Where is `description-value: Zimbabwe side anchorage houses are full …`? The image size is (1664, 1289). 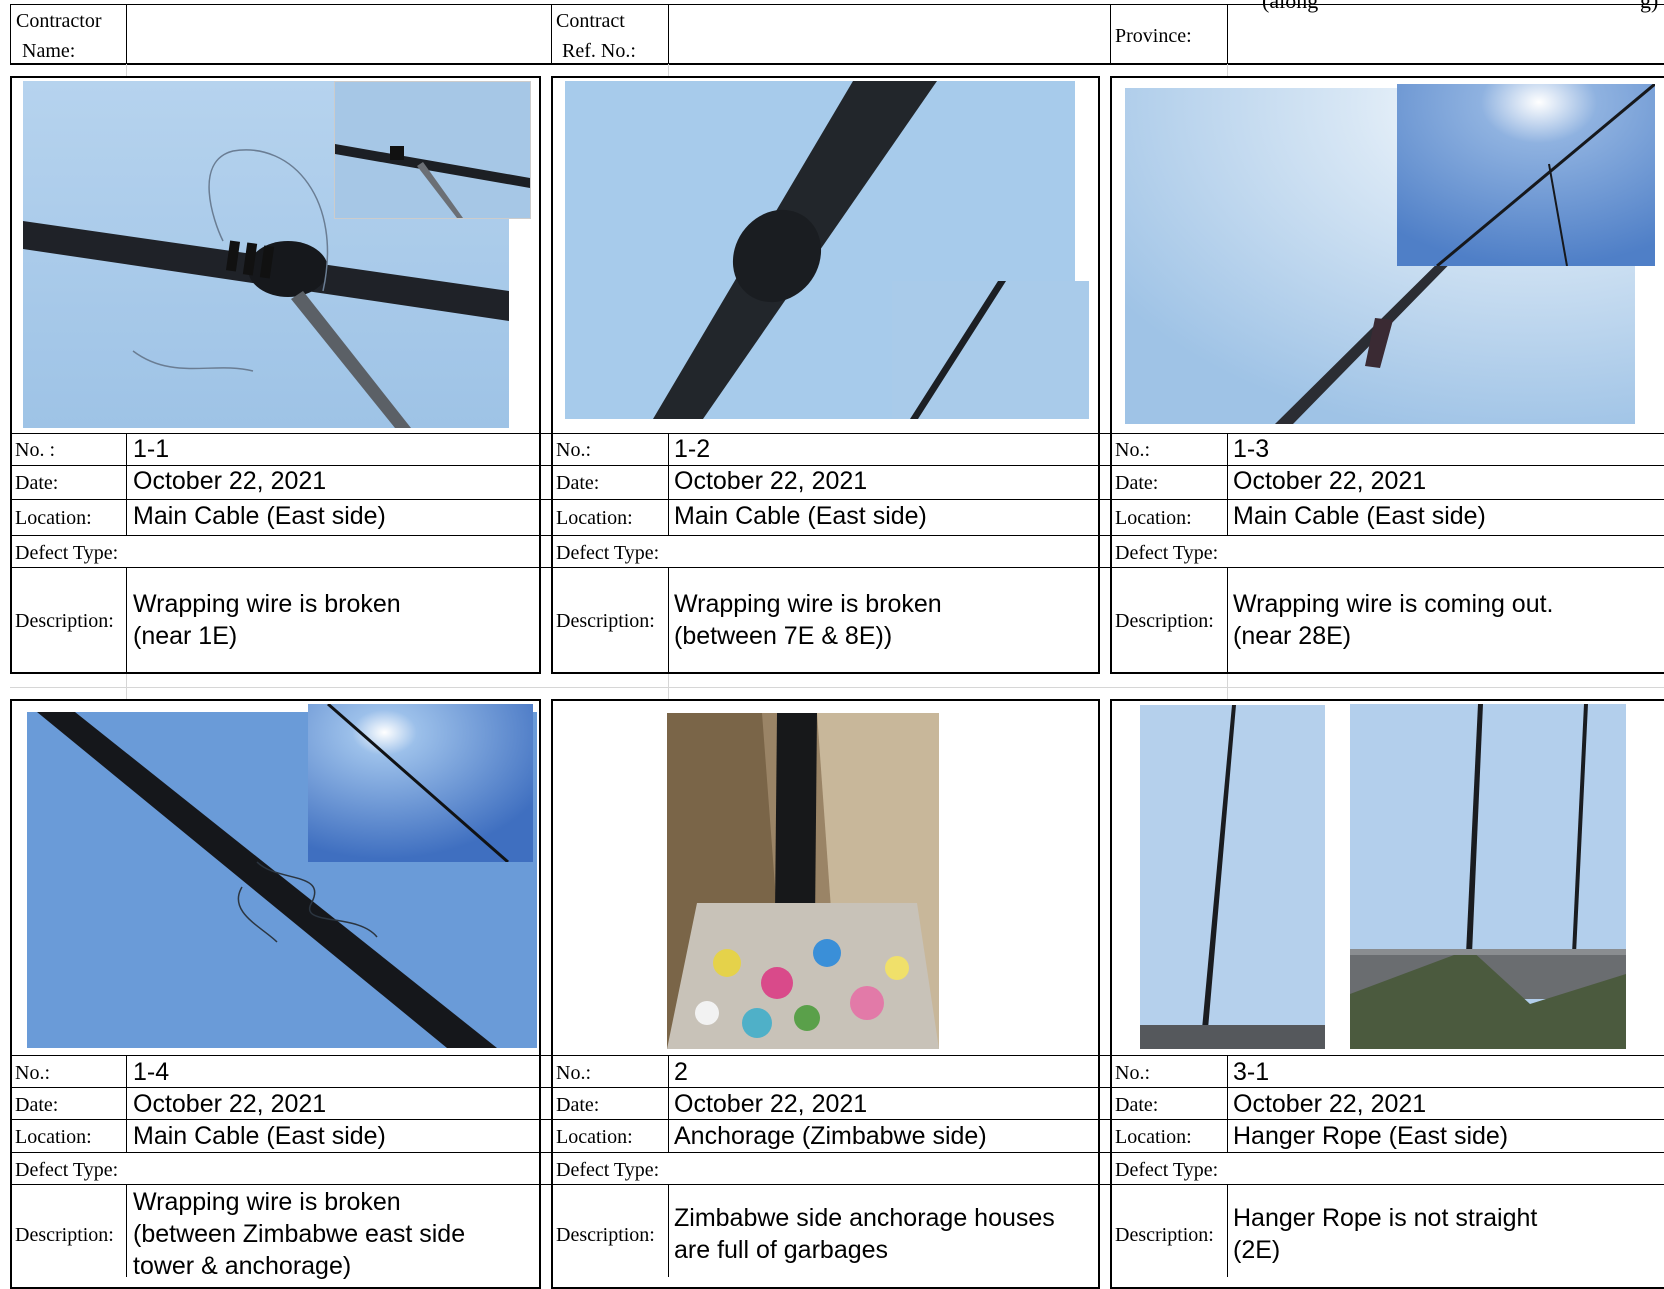 description-value: Zimbabwe side anchorage houses are full … is located at coordinates (864, 1234).